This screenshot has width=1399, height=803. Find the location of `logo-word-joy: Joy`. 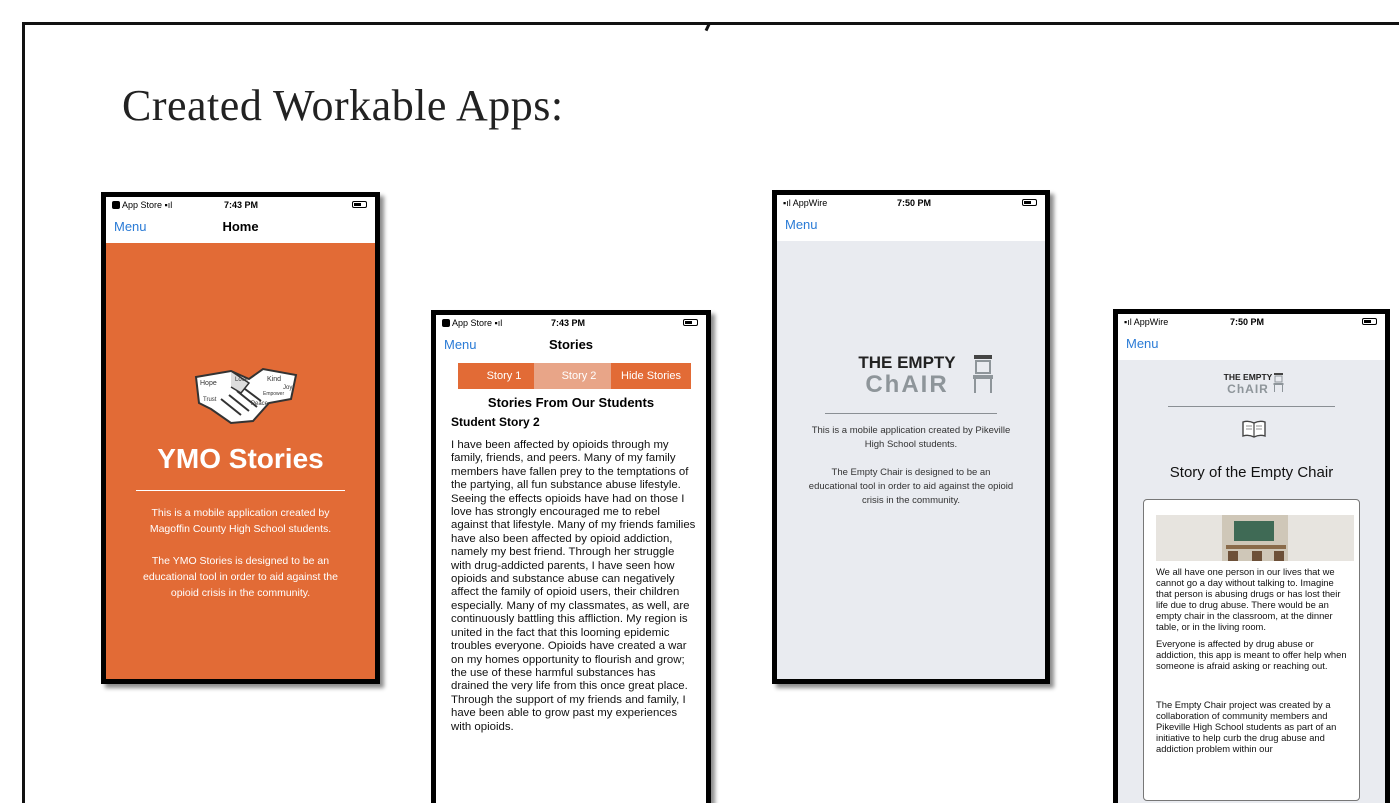

logo-word-joy: Joy is located at coordinates (287, 388).